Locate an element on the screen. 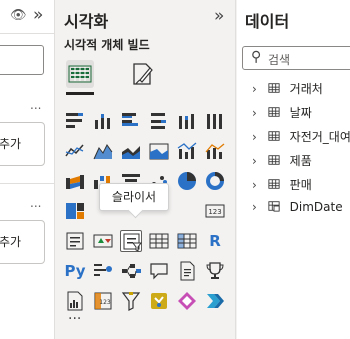  card-icon-text: 123 is located at coordinates (214, 212).